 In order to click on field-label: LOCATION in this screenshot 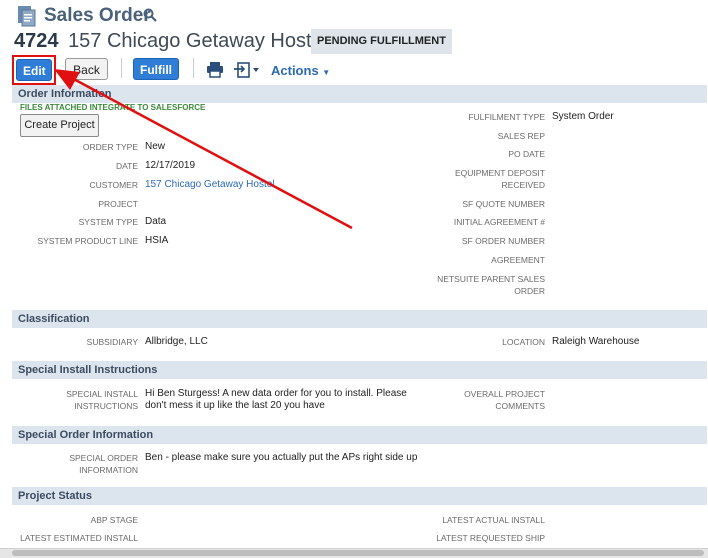, I will do `click(523, 342)`.